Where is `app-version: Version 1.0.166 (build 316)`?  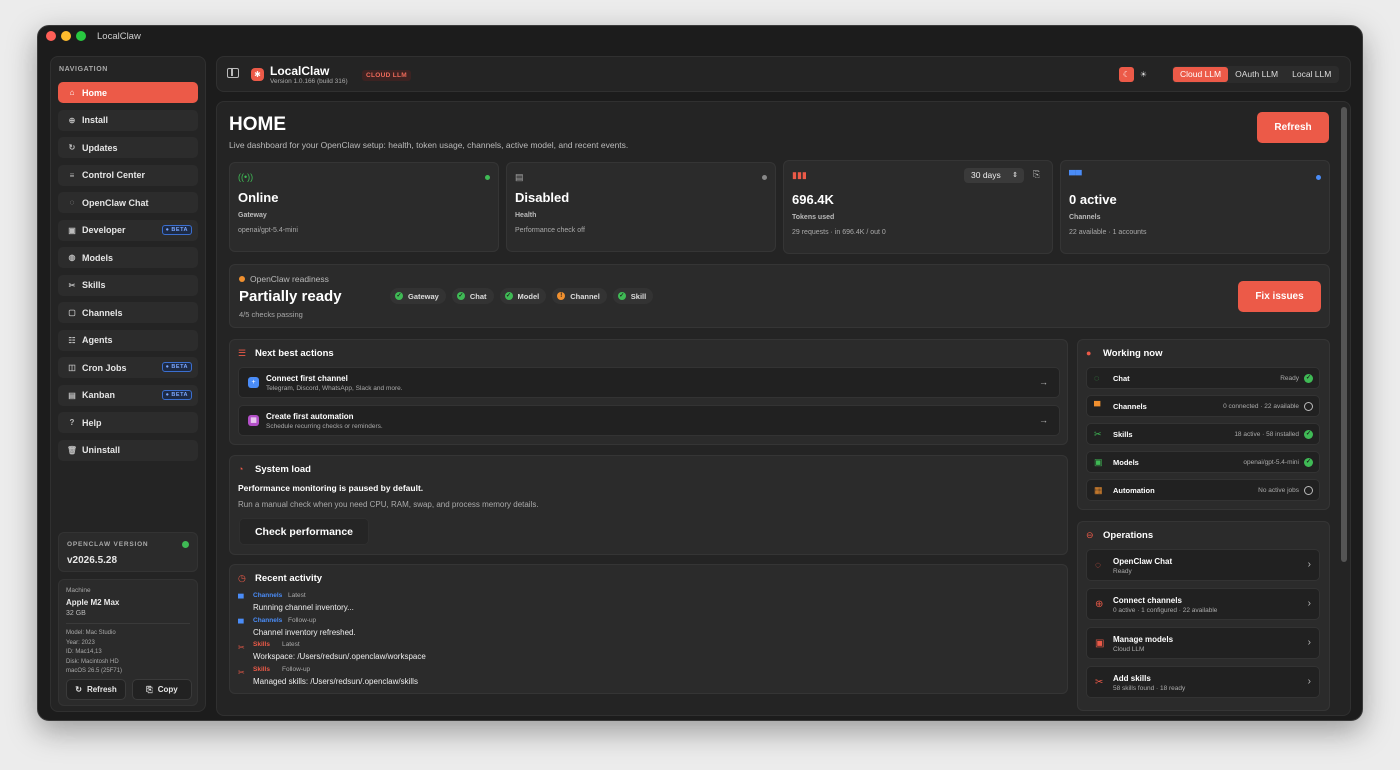
app-version: Version 1.0.166 (build 316) is located at coordinates (309, 81).